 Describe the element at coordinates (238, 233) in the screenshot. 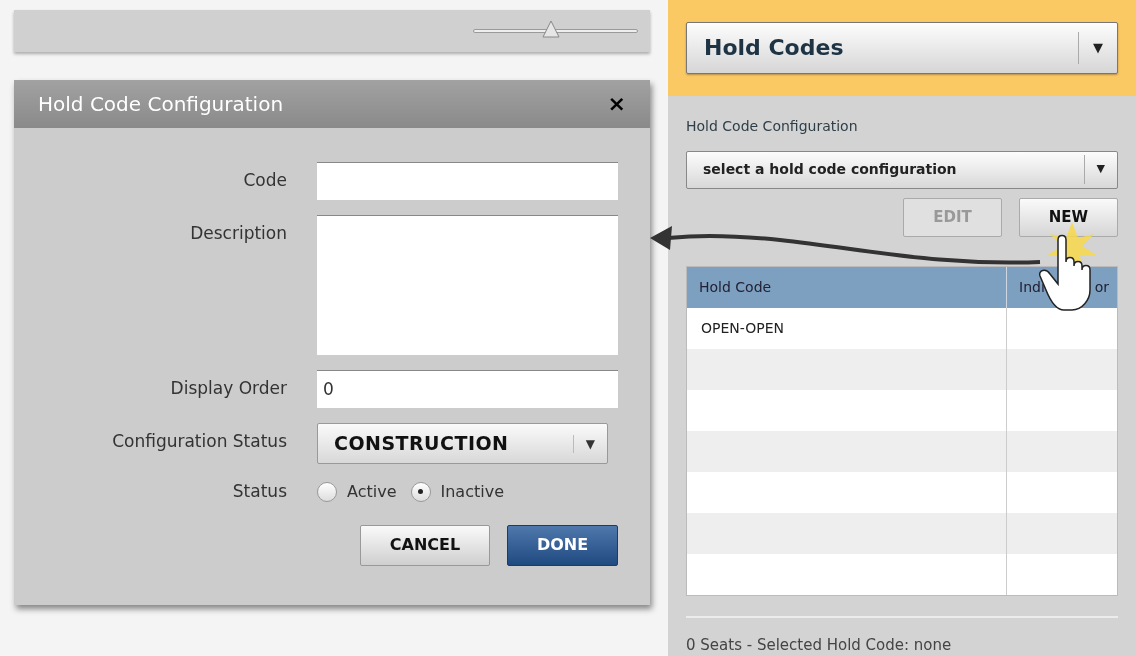

I see `field-label: Description` at that location.